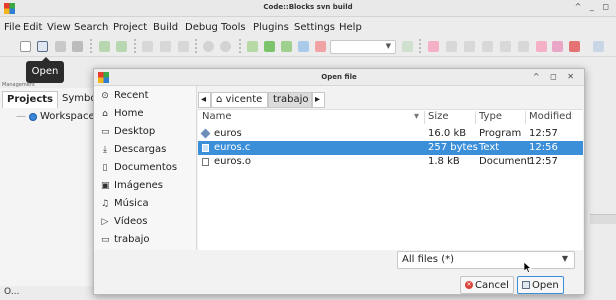  I want to click on step-into-instruction-icon, so click(541, 46).